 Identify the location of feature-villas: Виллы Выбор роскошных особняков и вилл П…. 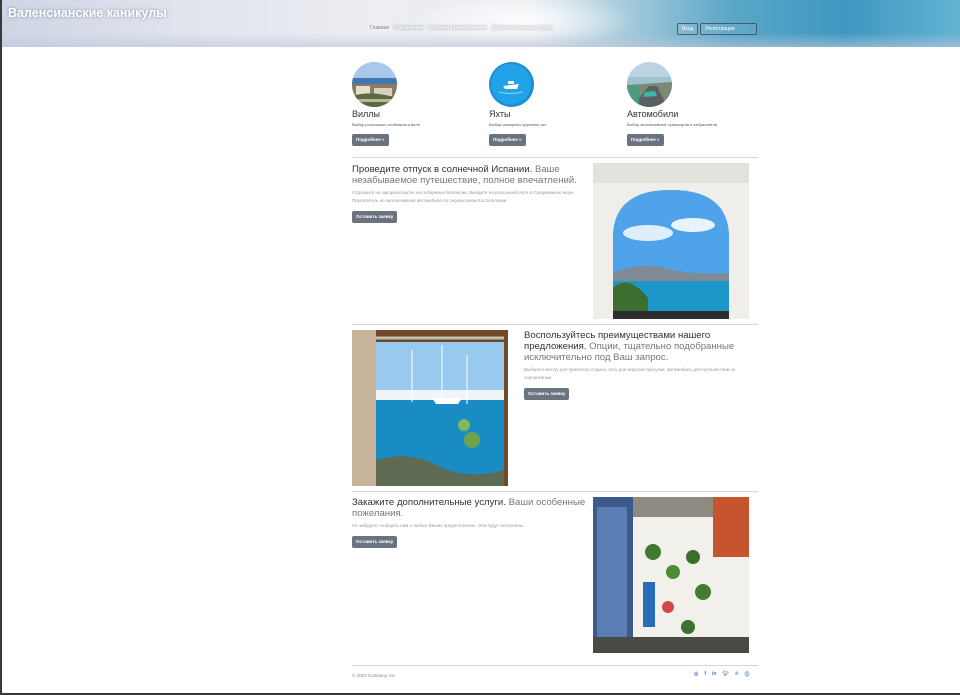
(412, 104).